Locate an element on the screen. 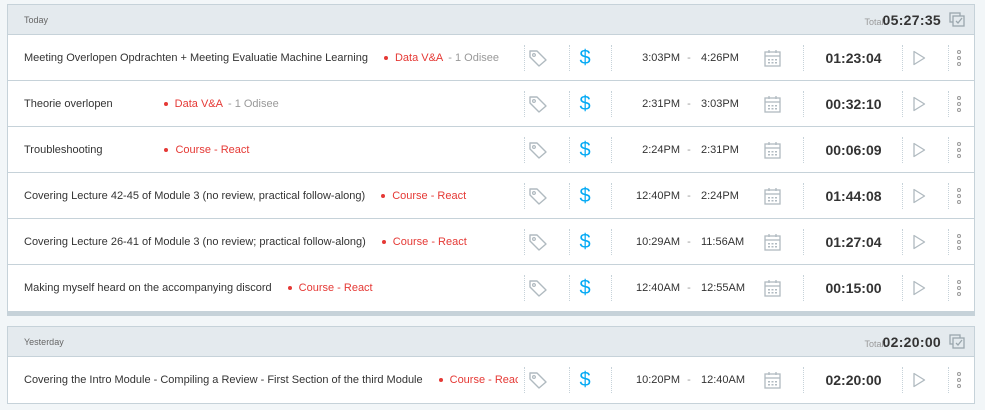 The height and width of the screenshot is (410, 985). entry-duration: 01:27:04 is located at coordinates (853, 242).